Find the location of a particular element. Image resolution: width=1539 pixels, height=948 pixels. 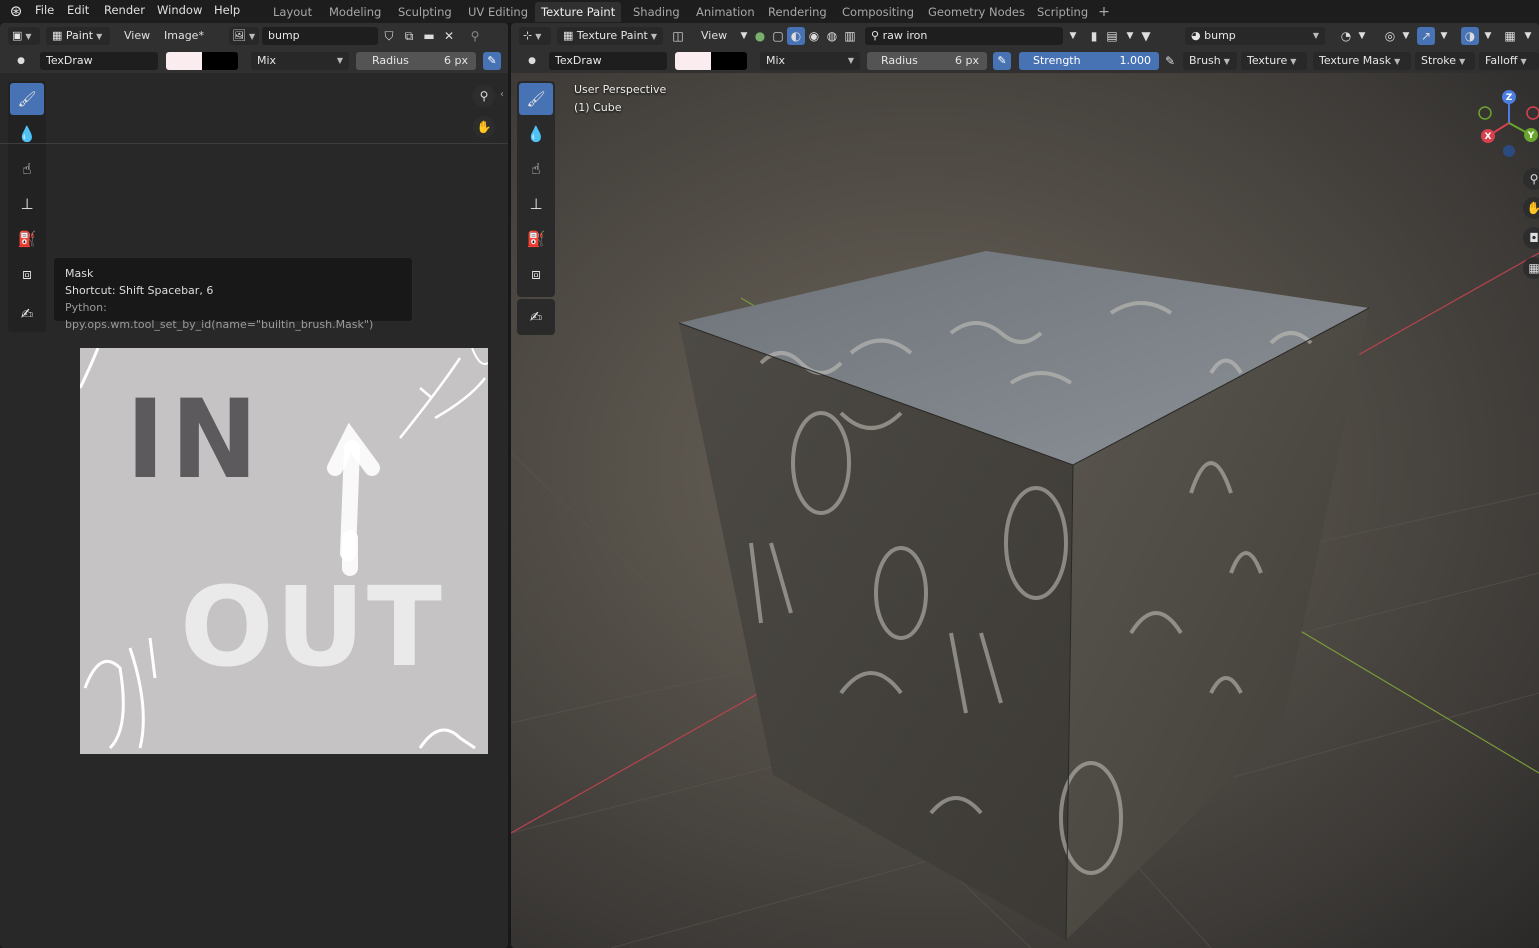

overlay-chevron-icon: ▼ is located at coordinates (1488, 36).